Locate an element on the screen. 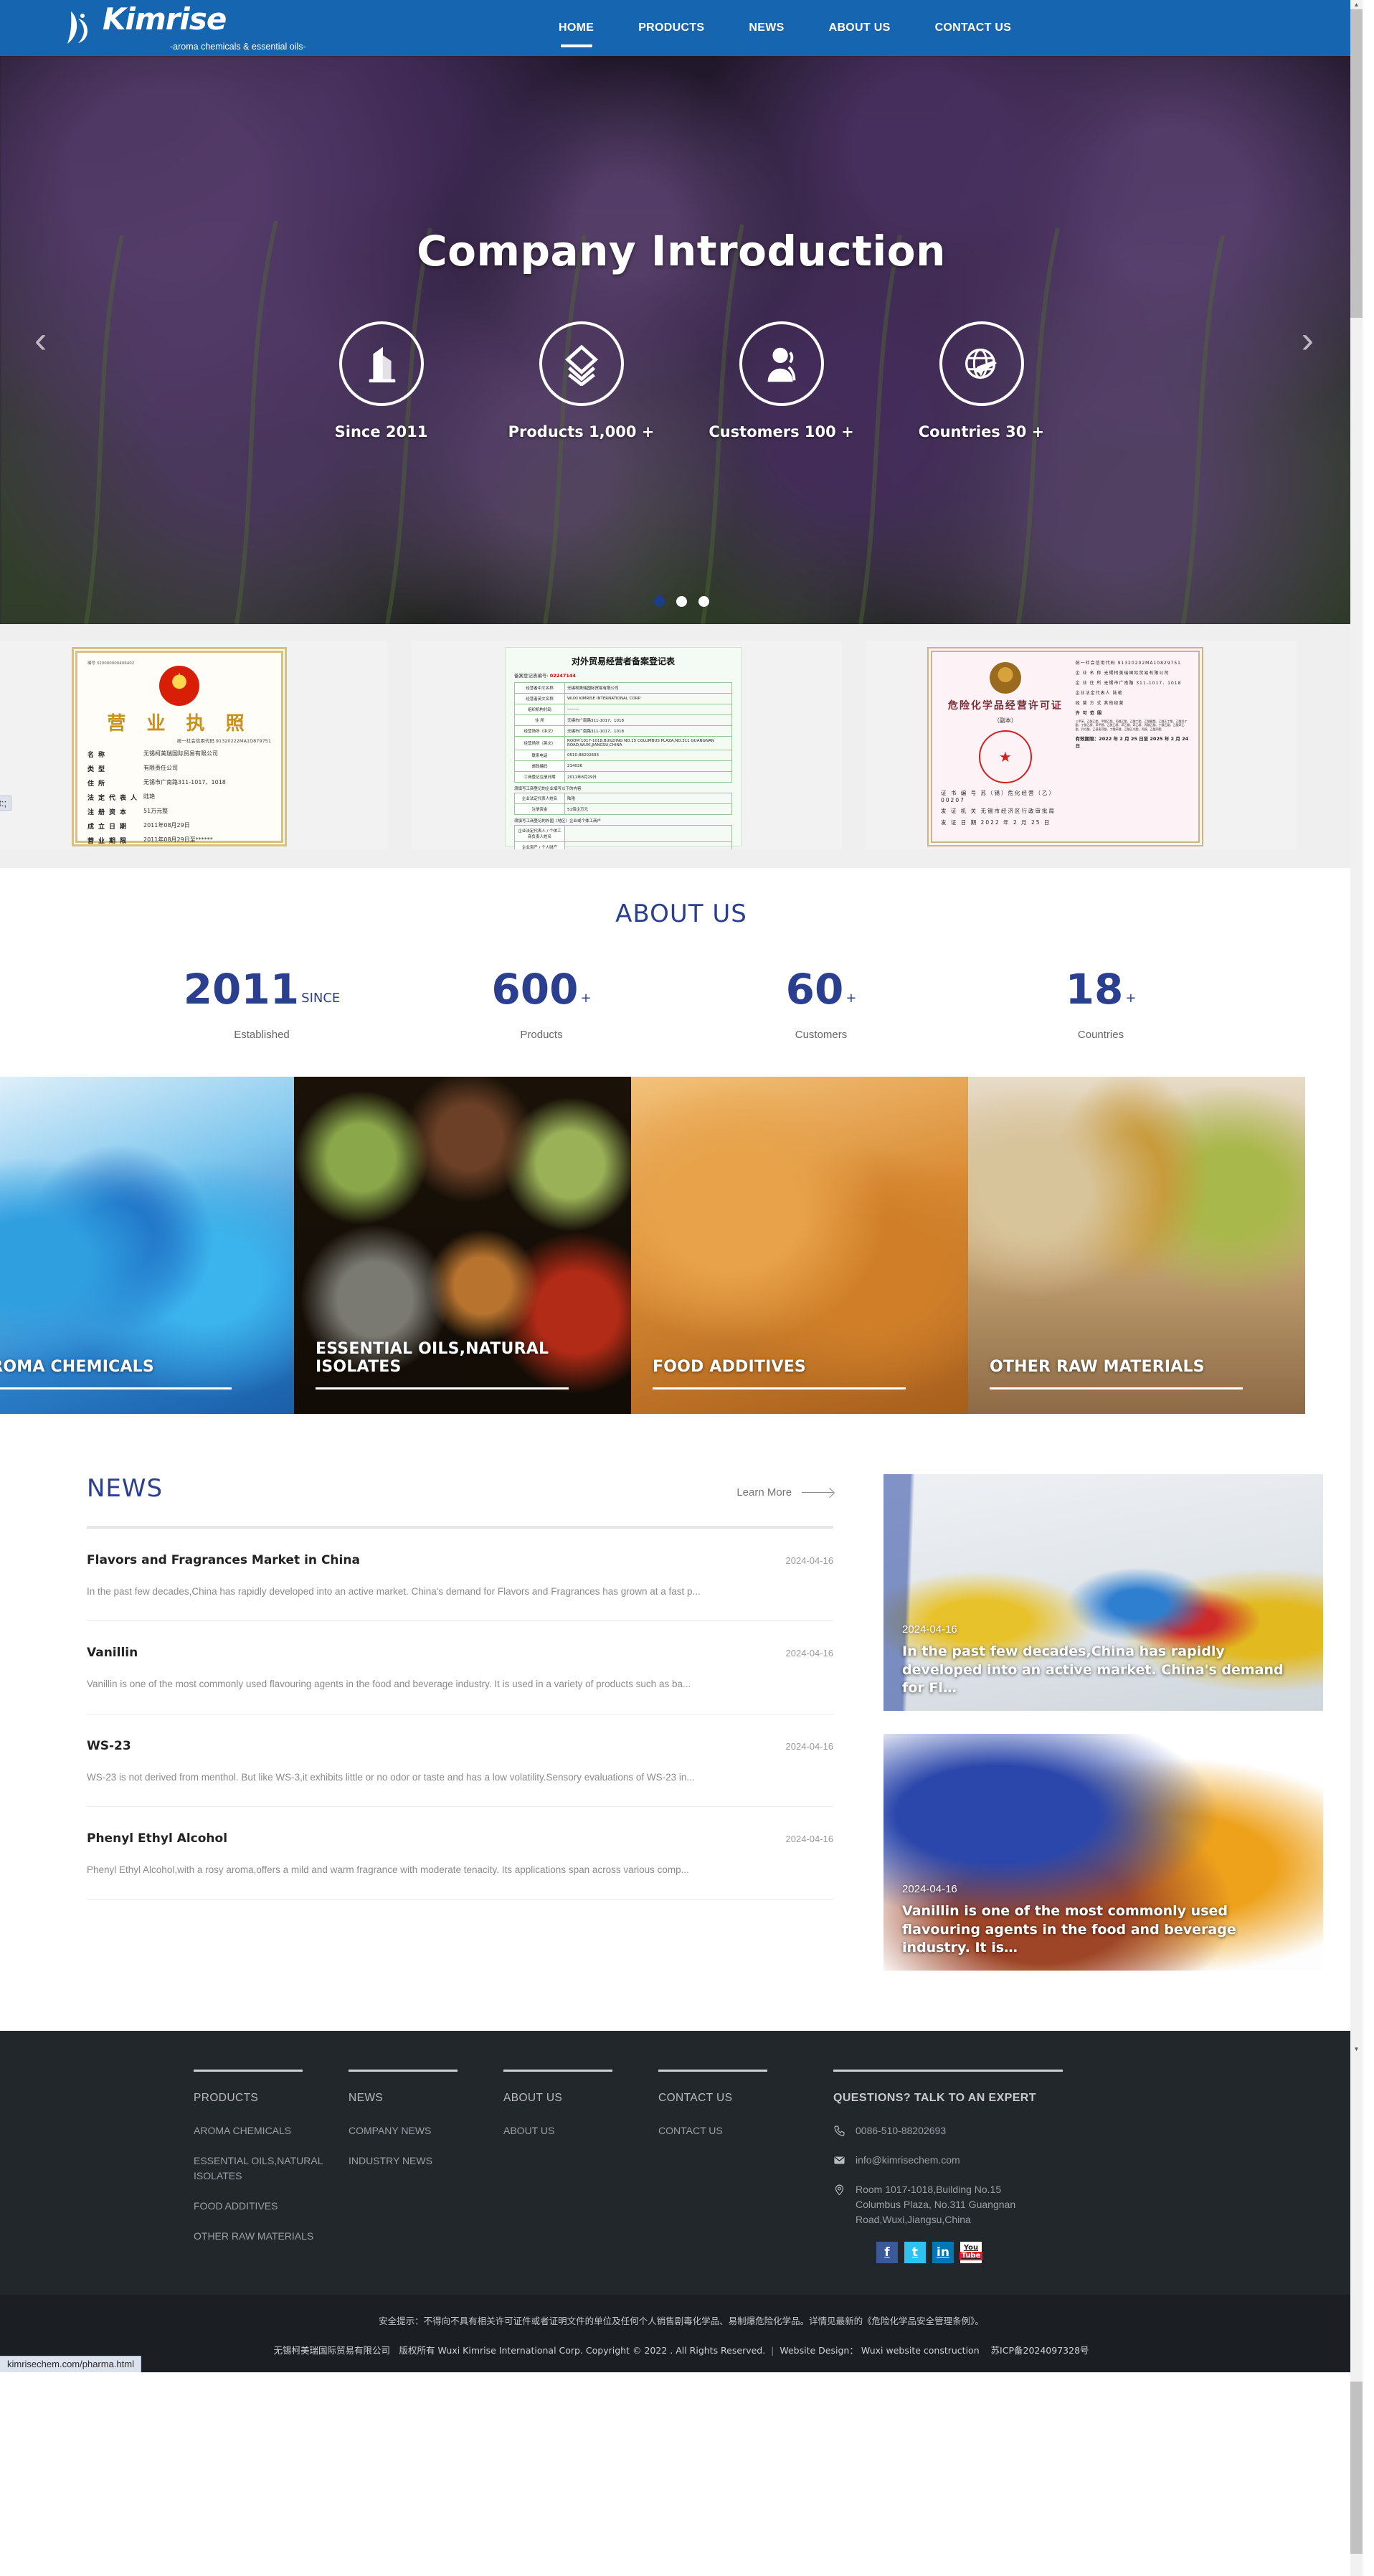  news-learn-more-link: Learn More is located at coordinates (785, 1492).